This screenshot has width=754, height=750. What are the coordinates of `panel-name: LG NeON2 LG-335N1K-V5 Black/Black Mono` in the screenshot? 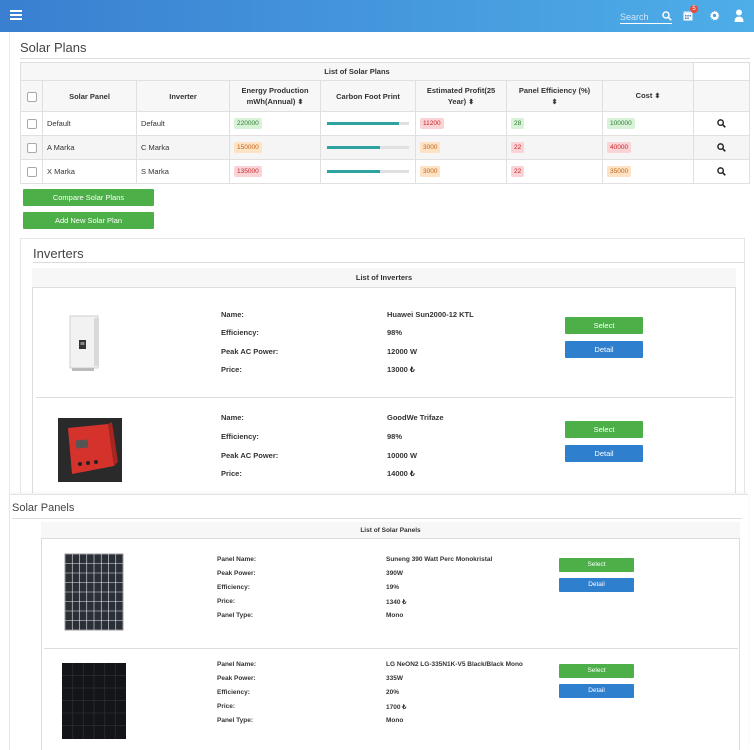 It's located at (454, 664).